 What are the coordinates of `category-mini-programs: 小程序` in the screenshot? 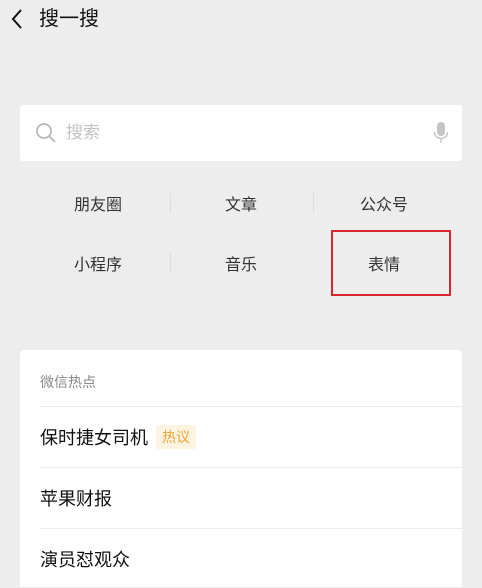 It's located at (98, 263).